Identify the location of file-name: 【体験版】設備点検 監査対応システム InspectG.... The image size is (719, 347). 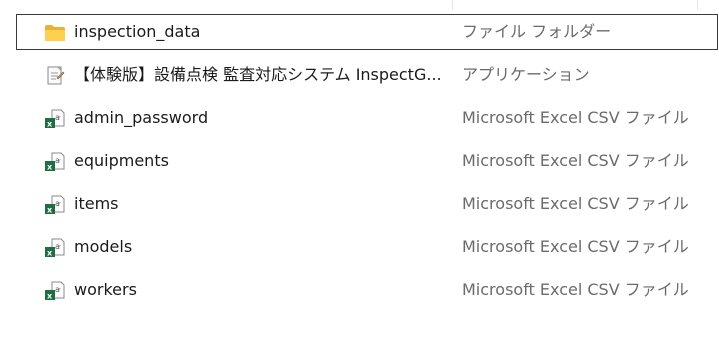
(258, 74).